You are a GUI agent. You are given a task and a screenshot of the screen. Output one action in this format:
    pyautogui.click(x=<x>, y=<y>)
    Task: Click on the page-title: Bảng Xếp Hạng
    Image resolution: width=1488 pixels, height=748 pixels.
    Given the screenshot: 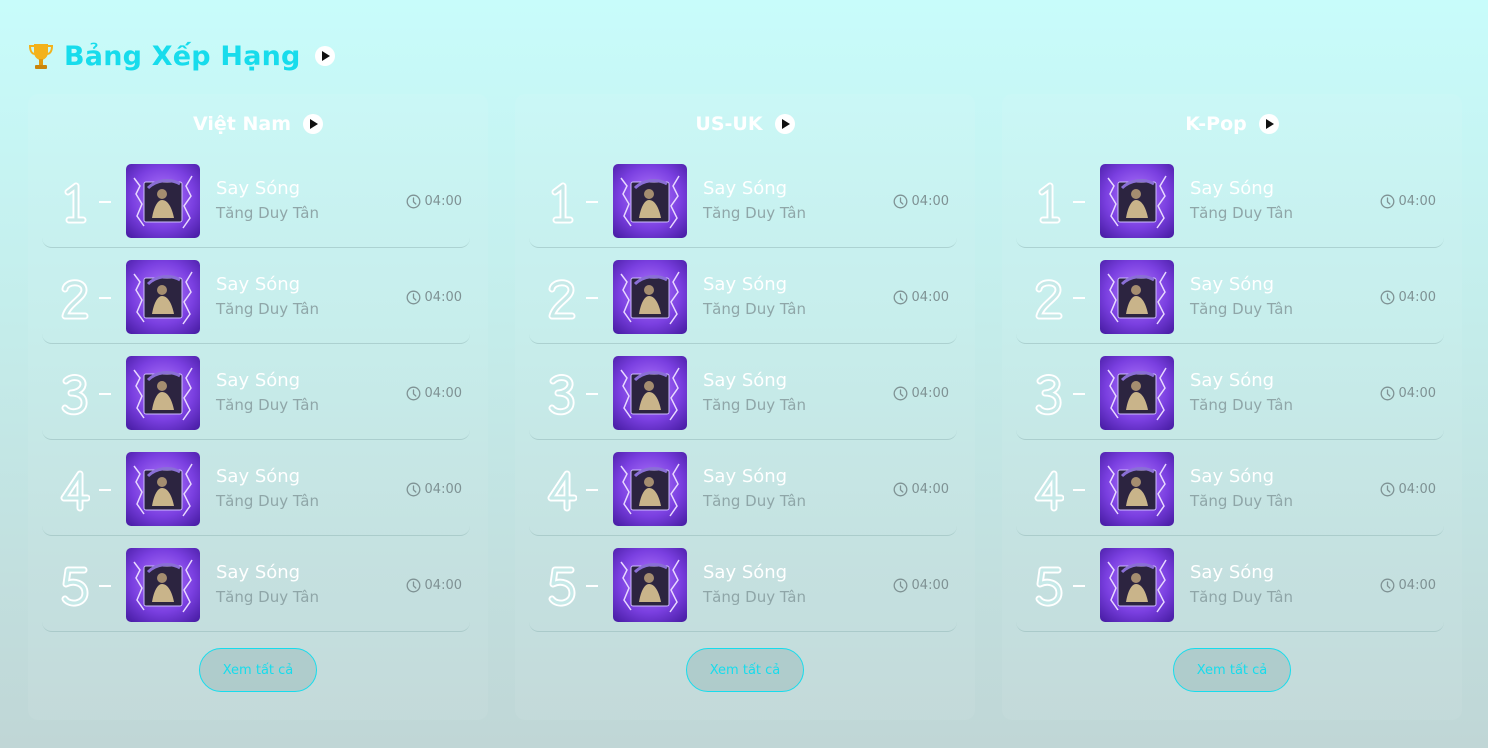 What is the action you would take?
    pyautogui.click(x=182, y=56)
    